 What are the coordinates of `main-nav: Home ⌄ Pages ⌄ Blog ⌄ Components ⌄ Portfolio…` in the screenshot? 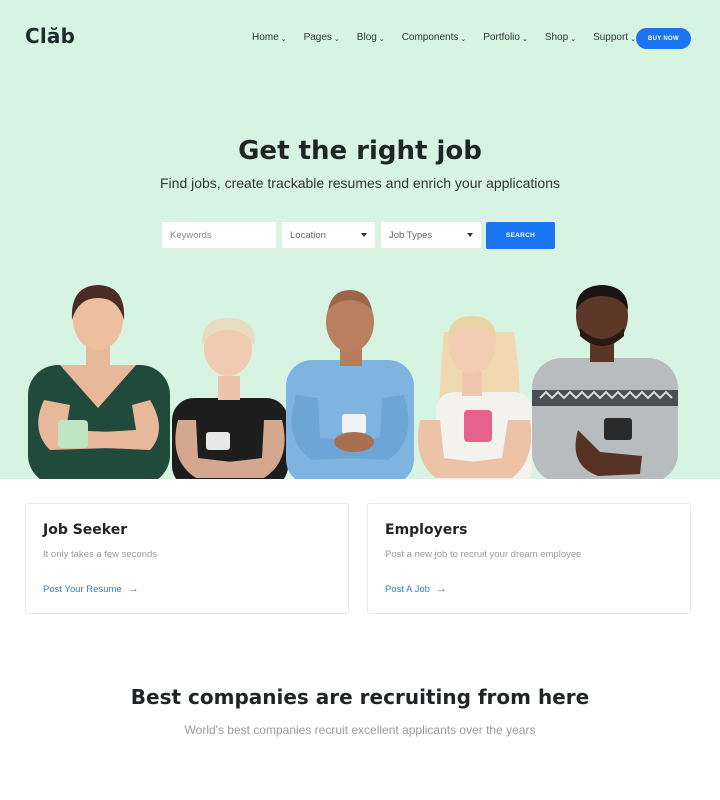 It's located at (452, 37).